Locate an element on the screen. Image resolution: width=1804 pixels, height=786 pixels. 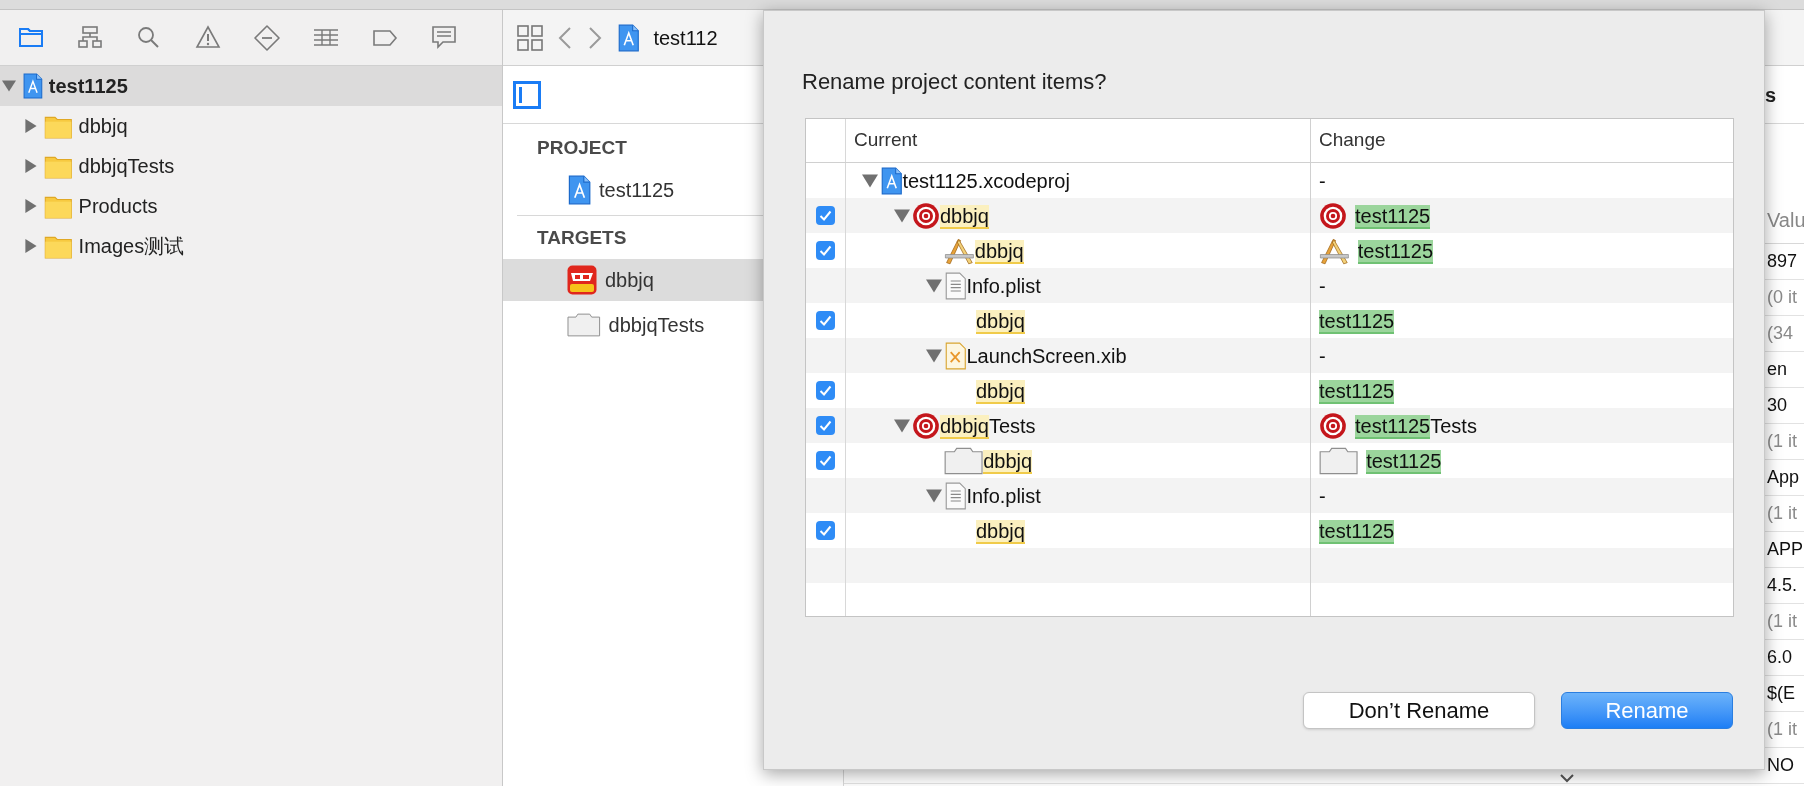
column-header: Current is located at coordinates (886, 140).